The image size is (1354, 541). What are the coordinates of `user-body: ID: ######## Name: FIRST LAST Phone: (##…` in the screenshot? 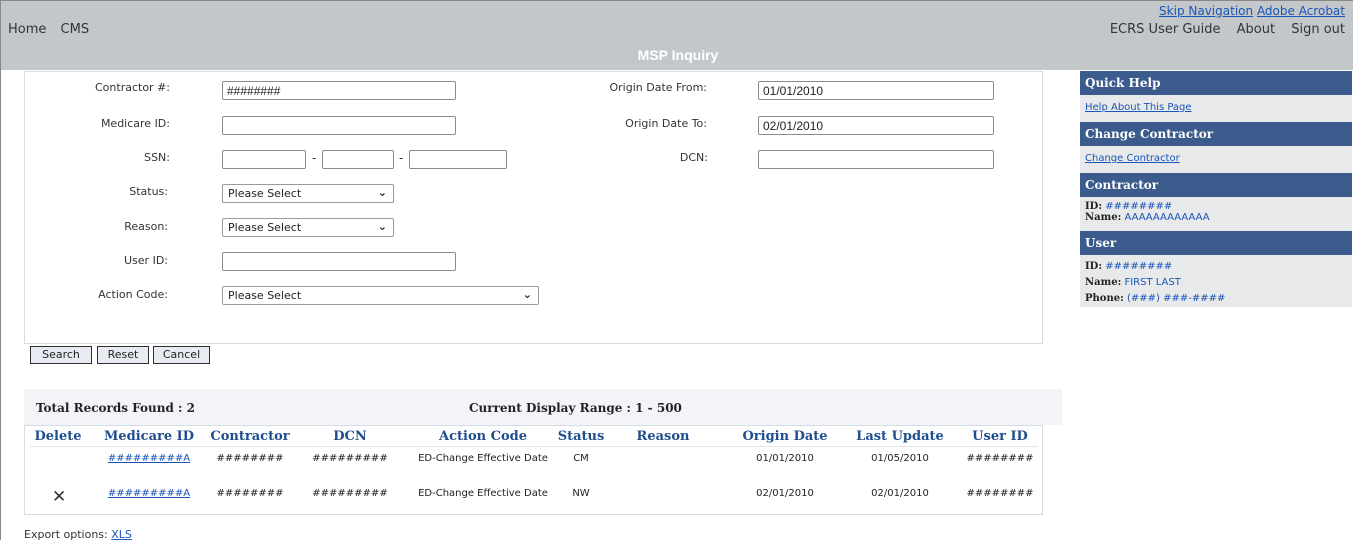 It's located at (1216, 281).